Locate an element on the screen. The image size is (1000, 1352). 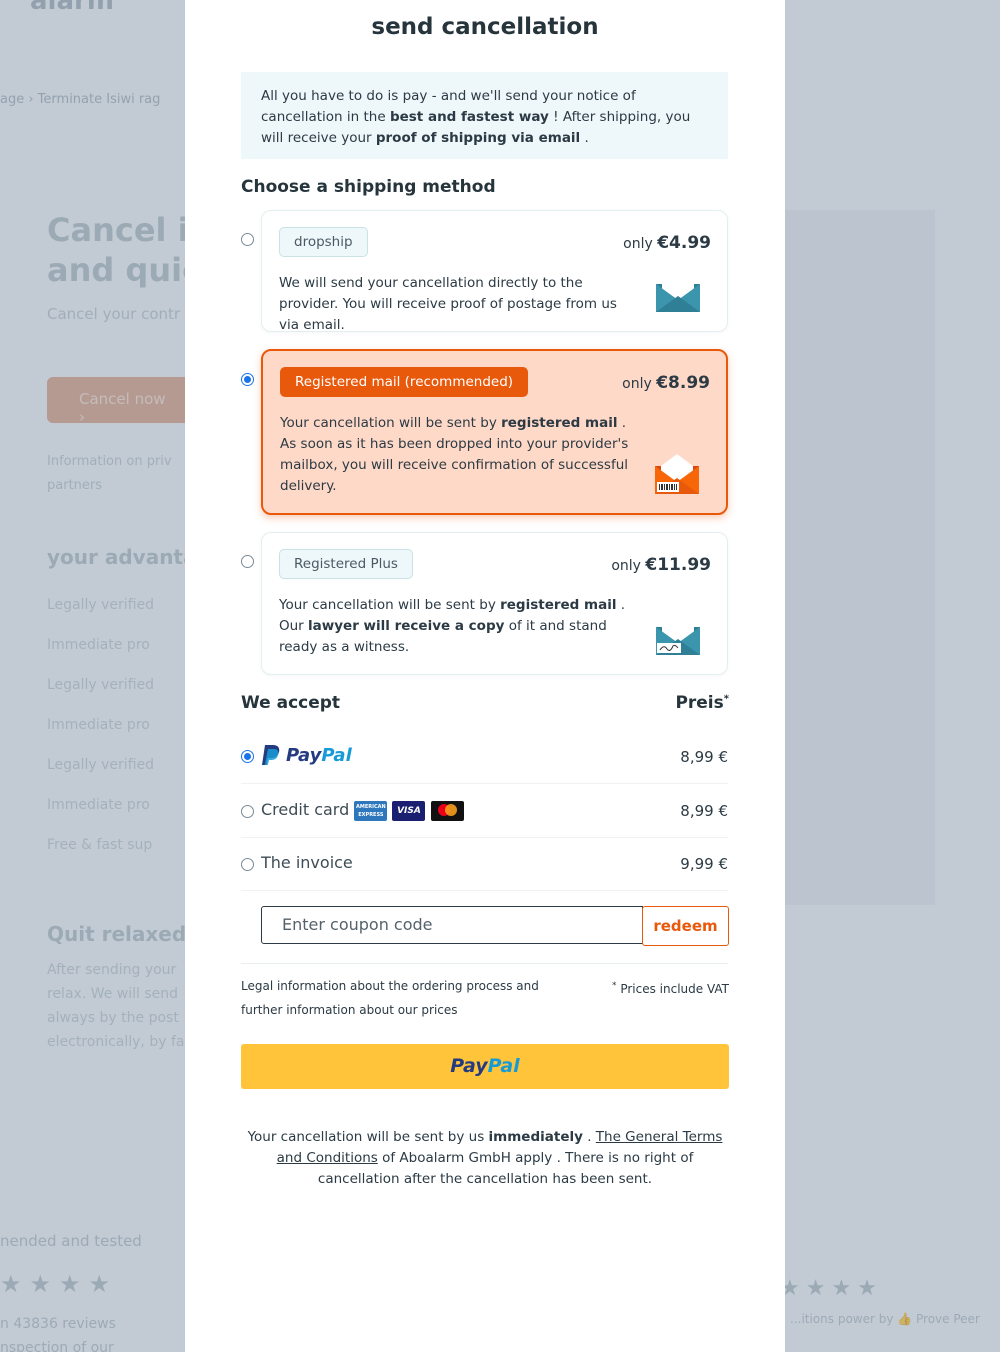
price-heading-text: Preis is located at coordinates (699, 703).